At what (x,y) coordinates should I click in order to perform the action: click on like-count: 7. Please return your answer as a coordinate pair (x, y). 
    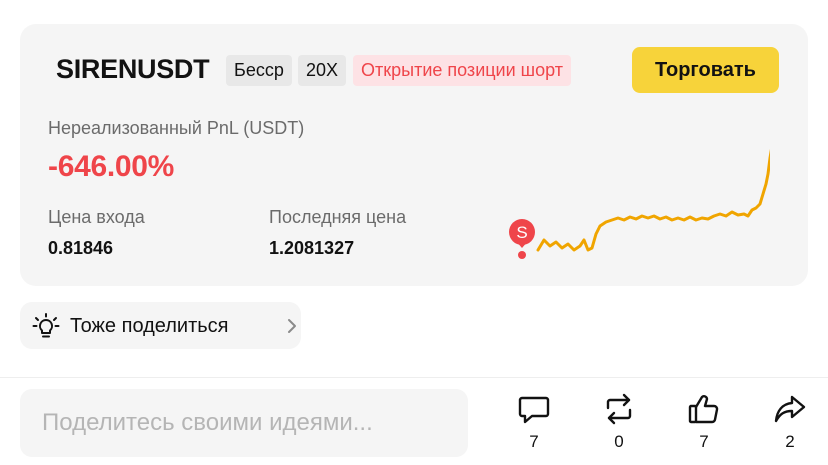
    Looking at the image, I should click on (704, 441).